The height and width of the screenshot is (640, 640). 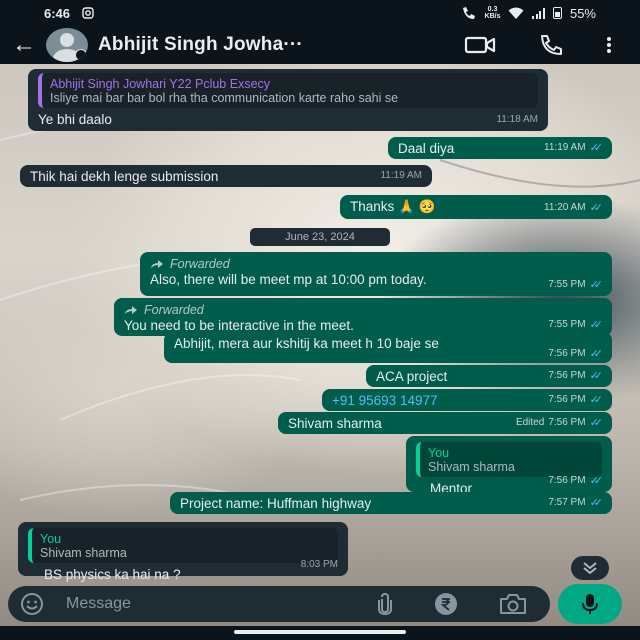 What do you see at coordinates (476, 207) in the screenshot?
I see `message-outgoing: Thanks 🙏 🥺 11:20 AM ✓✓` at bounding box center [476, 207].